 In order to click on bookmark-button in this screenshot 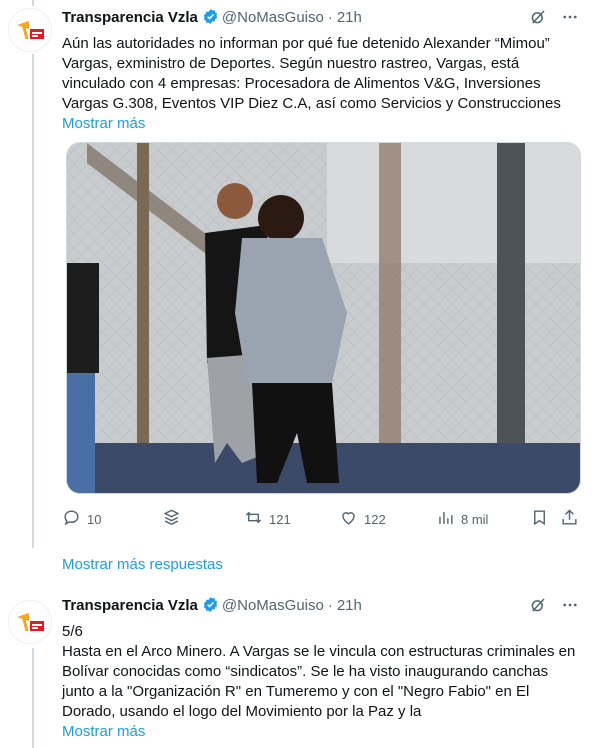, I will do `click(539, 519)`.